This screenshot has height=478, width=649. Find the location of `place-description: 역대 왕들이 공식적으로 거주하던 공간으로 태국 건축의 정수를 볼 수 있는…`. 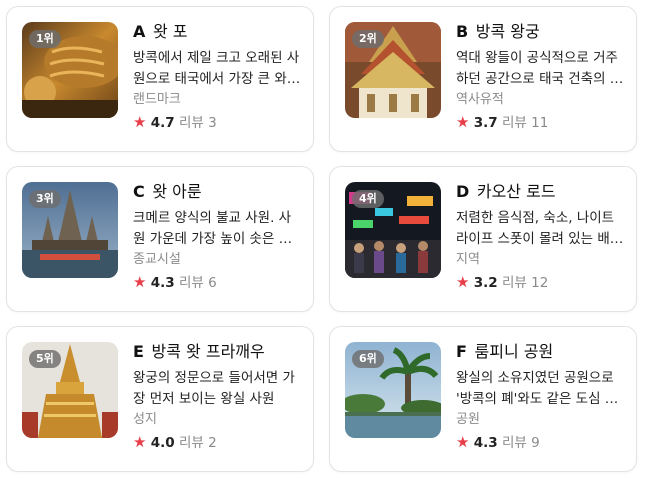

place-description: 역대 왕들이 공식적으로 거주하던 공간으로 태국 건축의 정수를 볼 수 있는… is located at coordinates (539, 68).